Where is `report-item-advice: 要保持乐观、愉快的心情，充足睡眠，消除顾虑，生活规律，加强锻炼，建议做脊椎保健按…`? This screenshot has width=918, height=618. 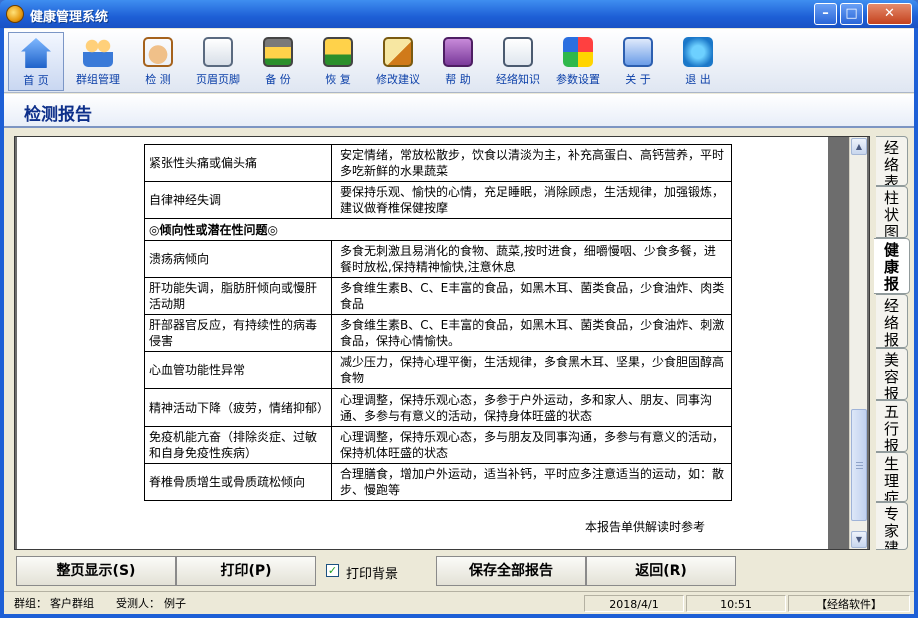
report-item-advice: 要保持乐观、愉快的心情，充足睡眠，消除顾虑，生活规律，加强锻炼，建议做脊椎保健按… is located at coordinates (531, 200).